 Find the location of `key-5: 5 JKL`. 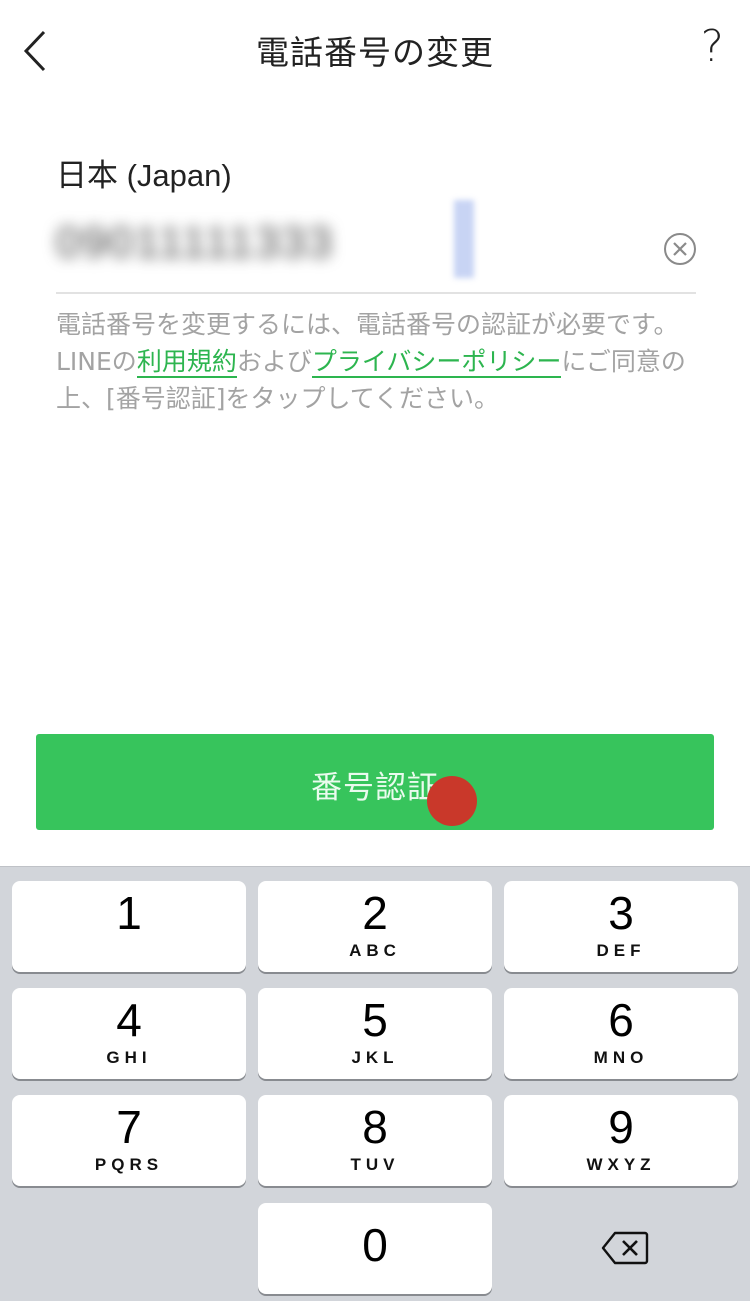

key-5: 5 JKL is located at coordinates (375, 1033).